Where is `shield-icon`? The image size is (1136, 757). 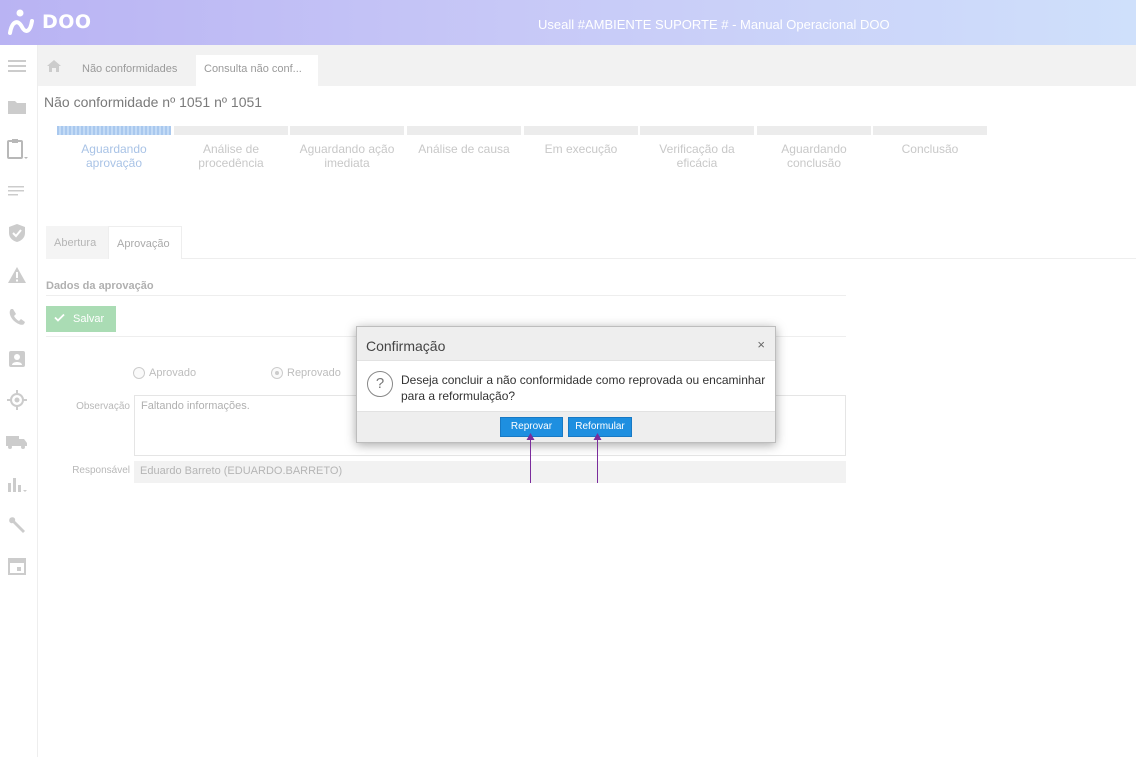
shield-icon is located at coordinates (17, 233).